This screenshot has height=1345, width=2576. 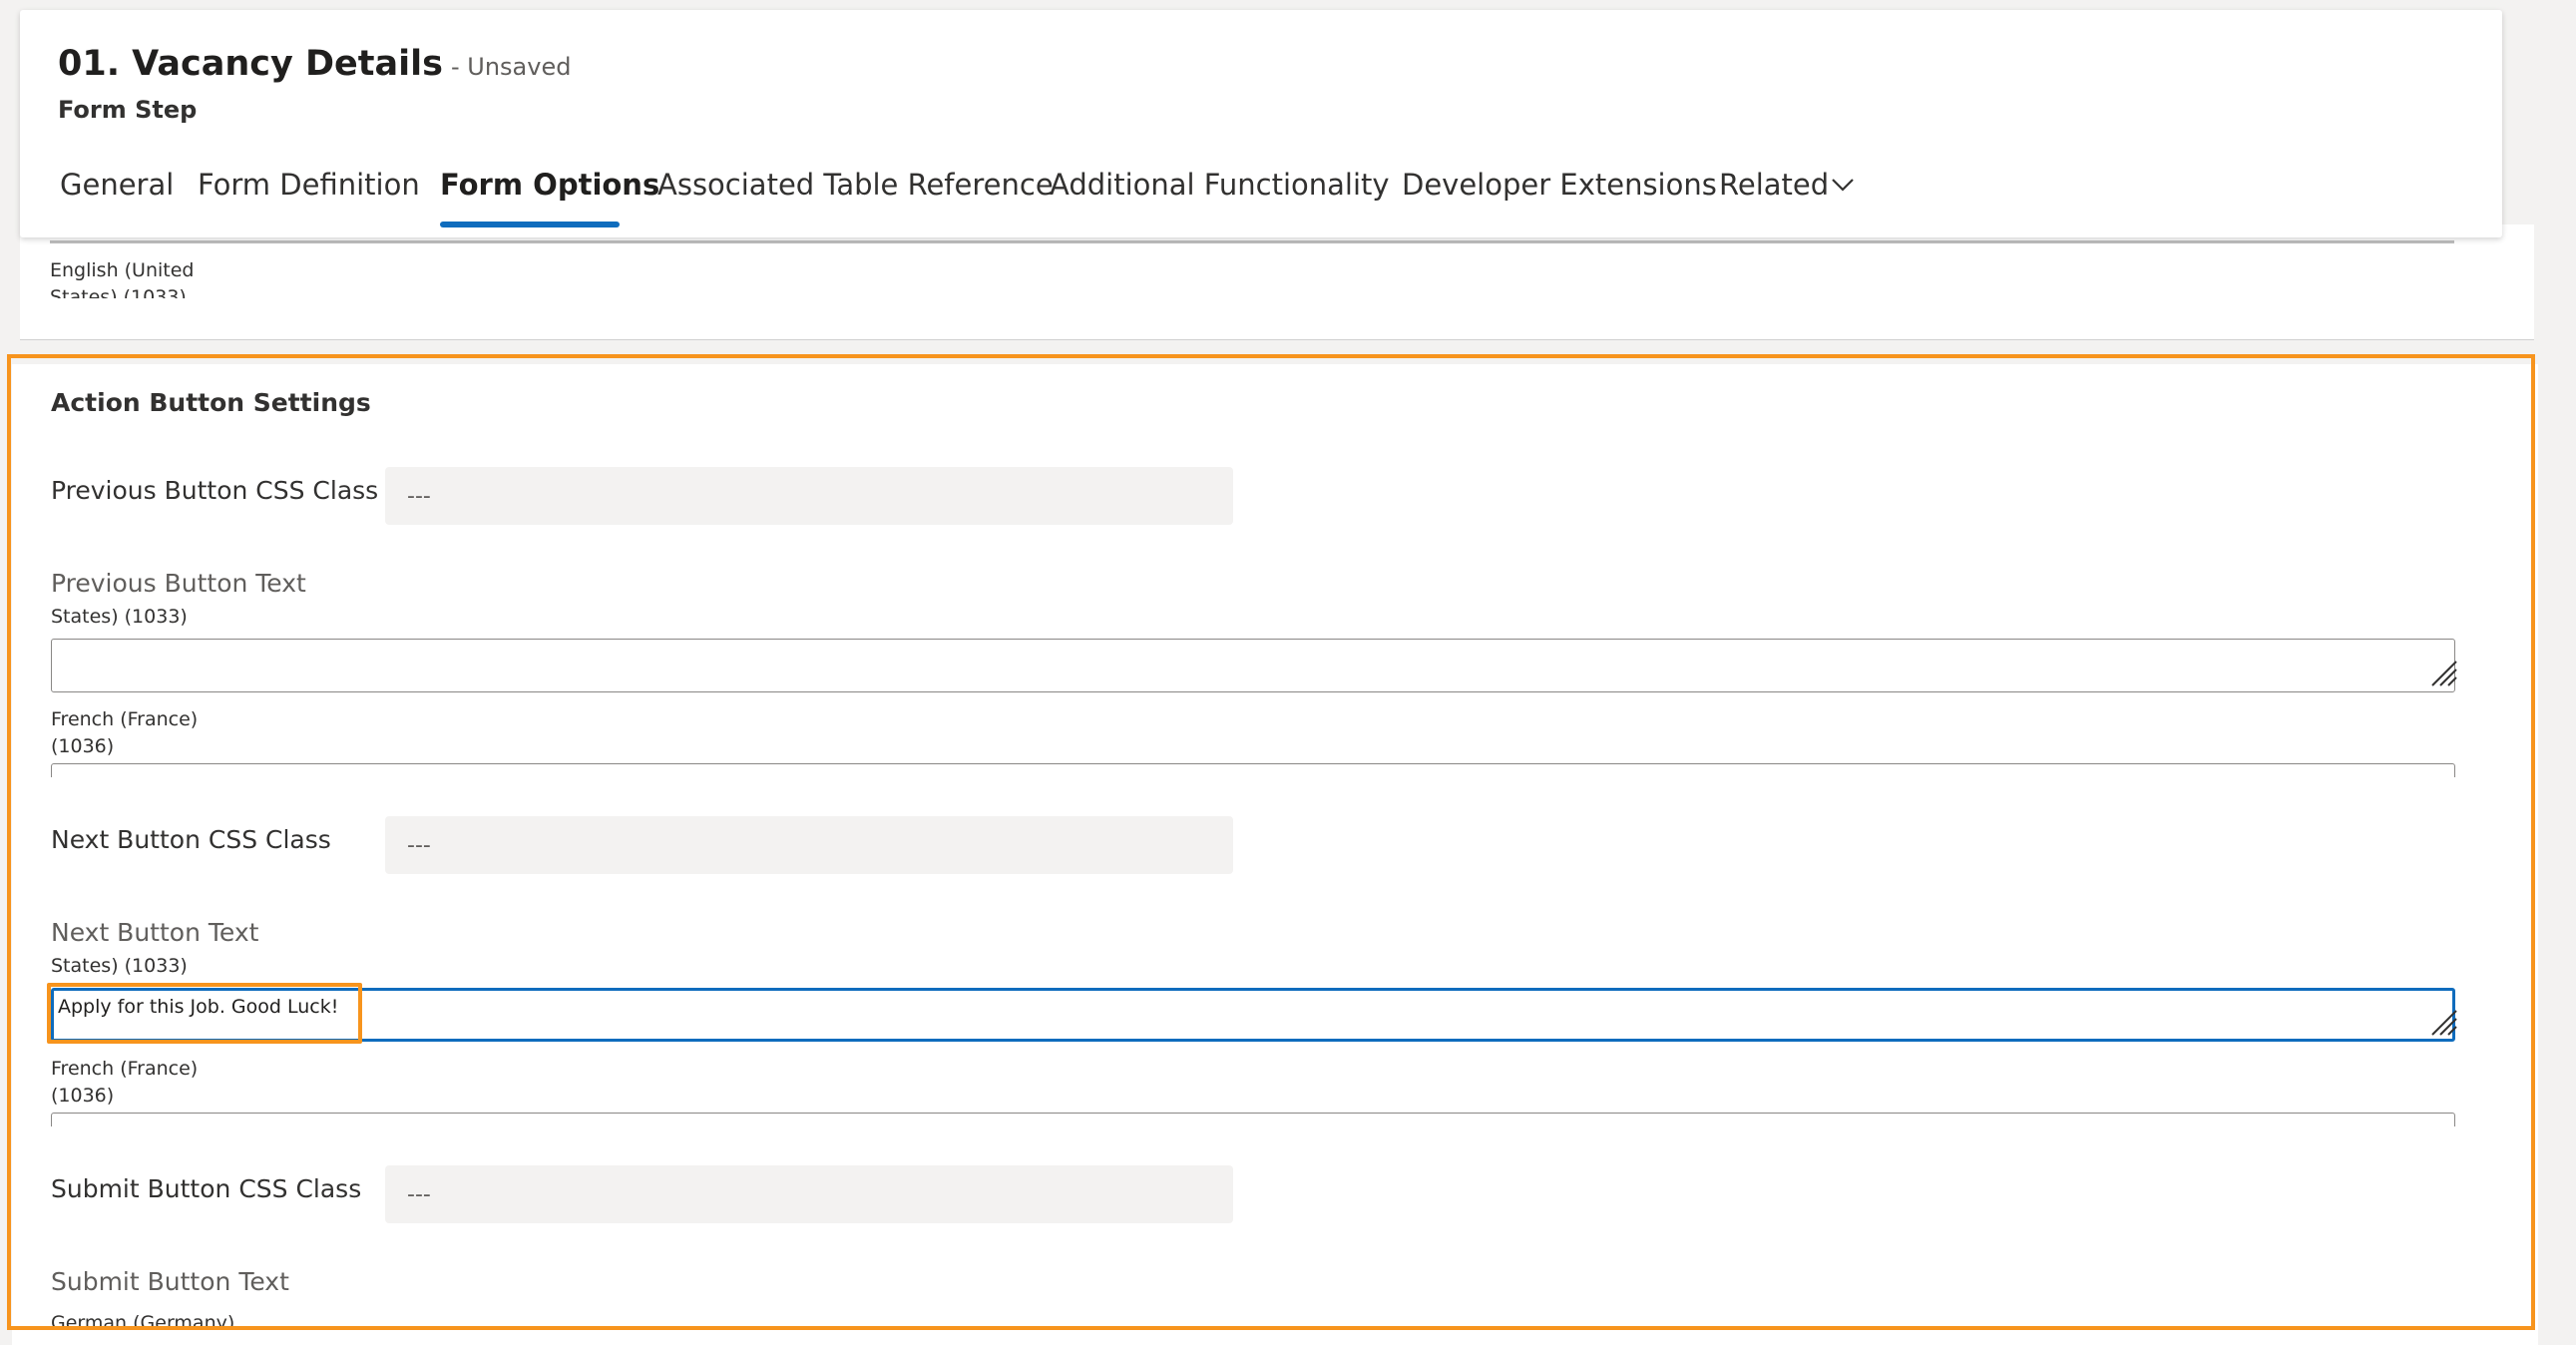 I want to click on previous-text-lang-fr-line2: (1036), so click(x=83, y=746).